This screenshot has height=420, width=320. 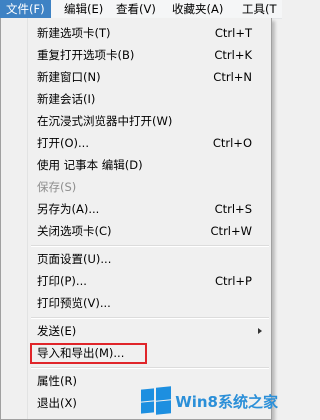 What do you see at coordinates (260, 331) in the screenshot?
I see `submenu-arrow-icon` at bounding box center [260, 331].